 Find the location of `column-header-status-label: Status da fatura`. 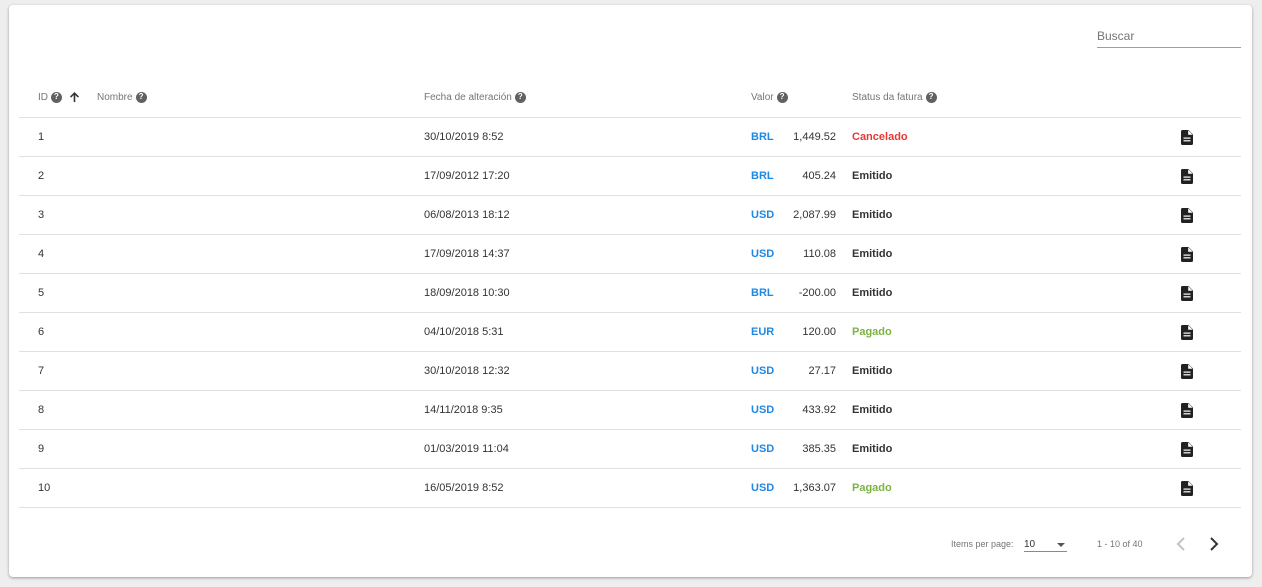

column-header-status-label: Status da fatura is located at coordinates (887, 97).